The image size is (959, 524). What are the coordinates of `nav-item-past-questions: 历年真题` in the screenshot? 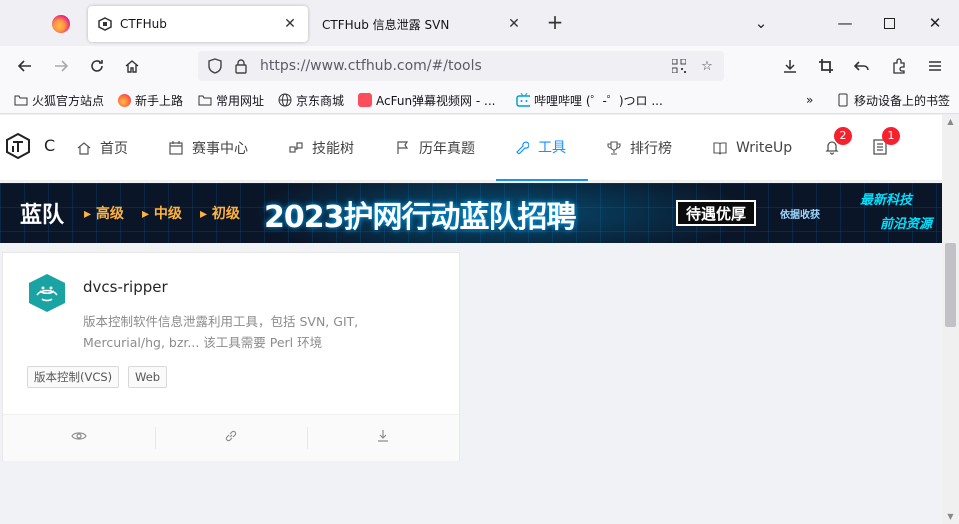 It's located at (435, 148).